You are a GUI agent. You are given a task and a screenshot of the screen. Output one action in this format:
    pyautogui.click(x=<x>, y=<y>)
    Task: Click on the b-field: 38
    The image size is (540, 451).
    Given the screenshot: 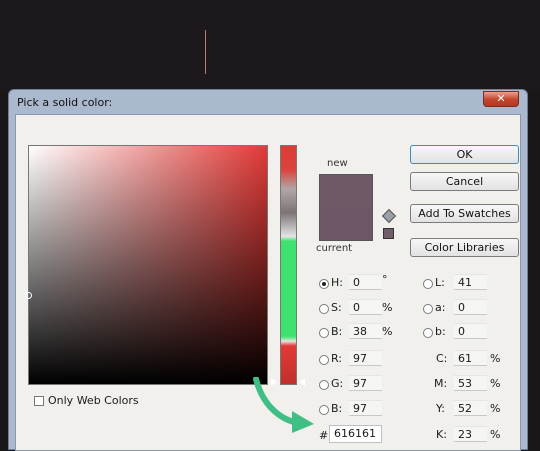 What is the action you would take?
    pyautogui.click(x=365, y=331)
    